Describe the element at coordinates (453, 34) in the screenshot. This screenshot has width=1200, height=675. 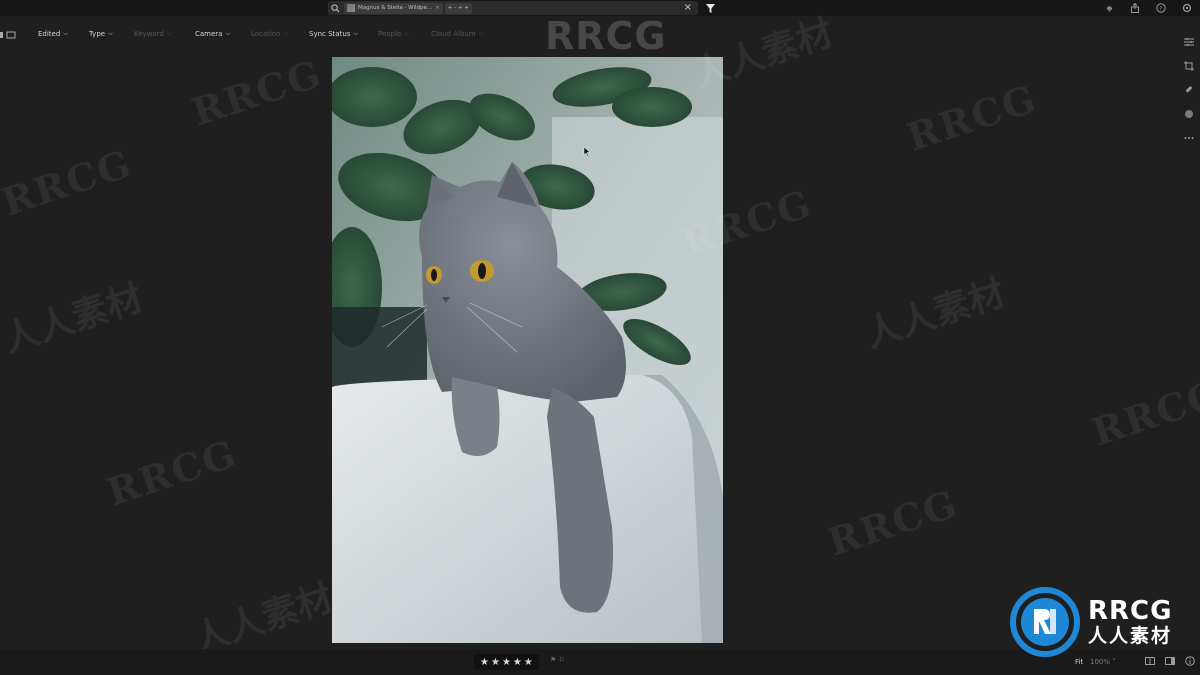
I see `filter-cloud-album-label: Cloud Album` at that location.